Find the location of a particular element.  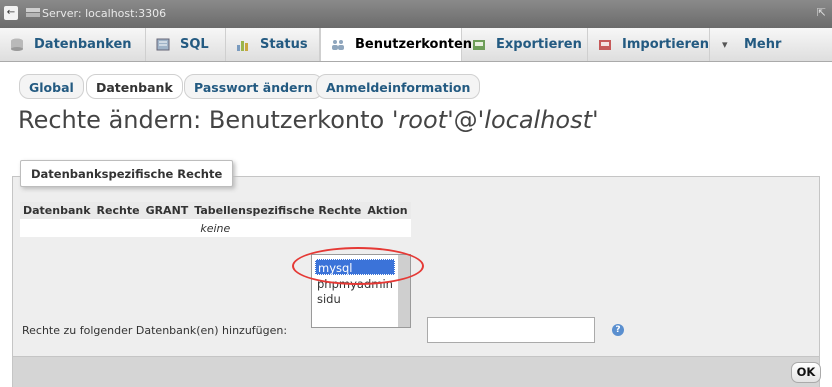

table-row: keine is located at coordinates (215, 228).